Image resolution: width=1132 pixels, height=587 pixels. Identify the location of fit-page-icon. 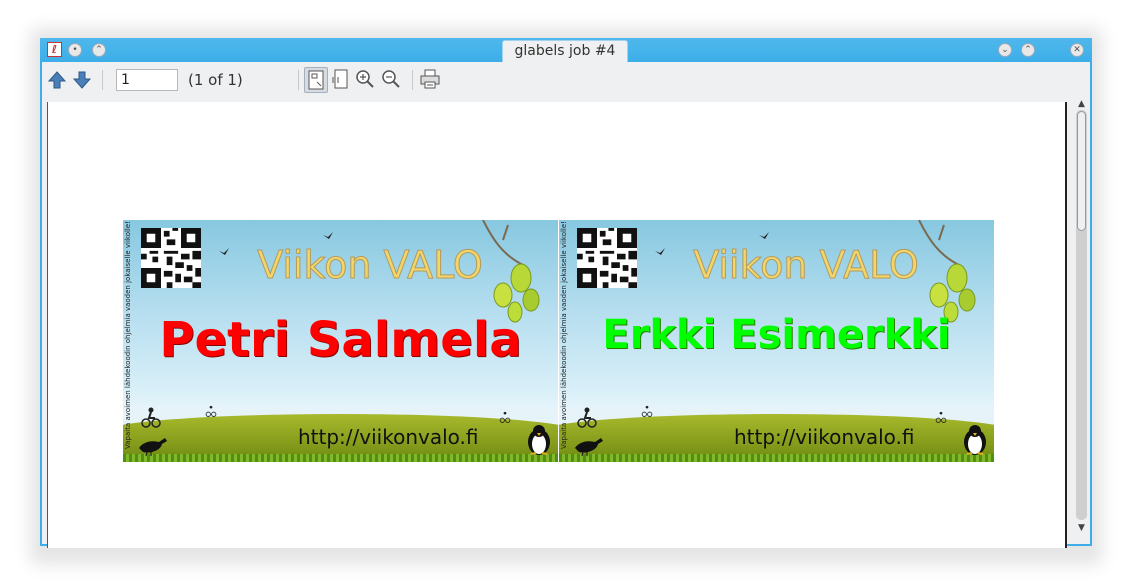
(316, 80).